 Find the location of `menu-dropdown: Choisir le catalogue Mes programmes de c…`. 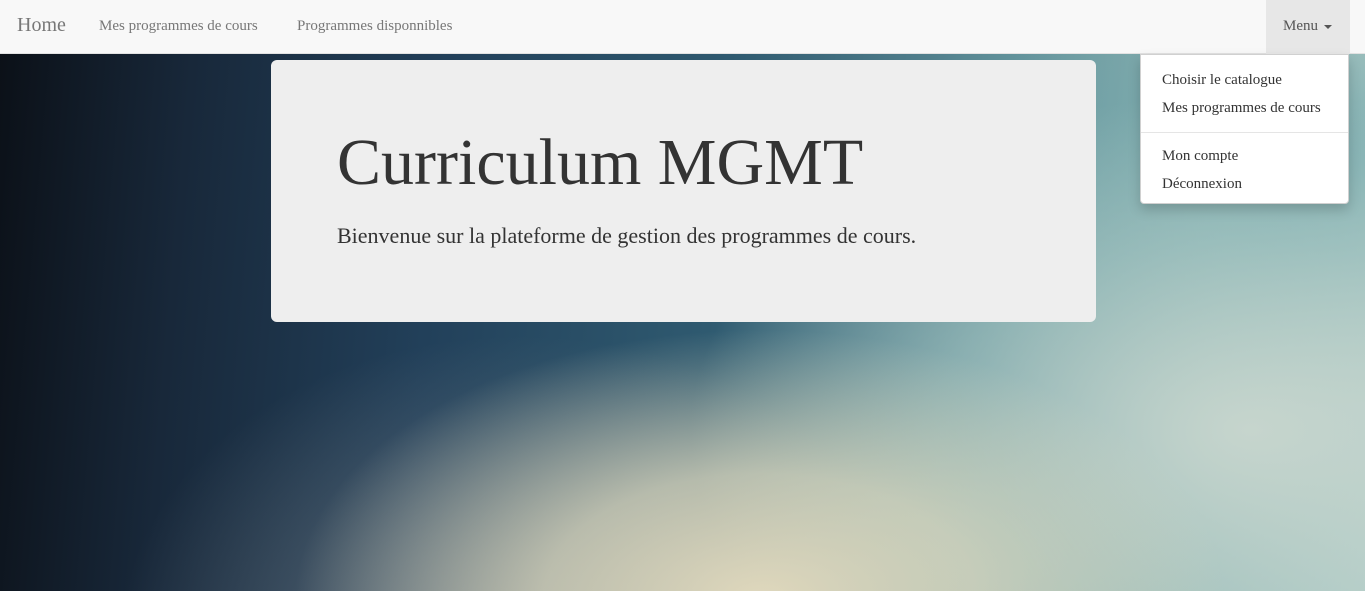

menu-dropdown: Choisir le catalogue Mes programmes de c… is located at coordinates (1244, 129).